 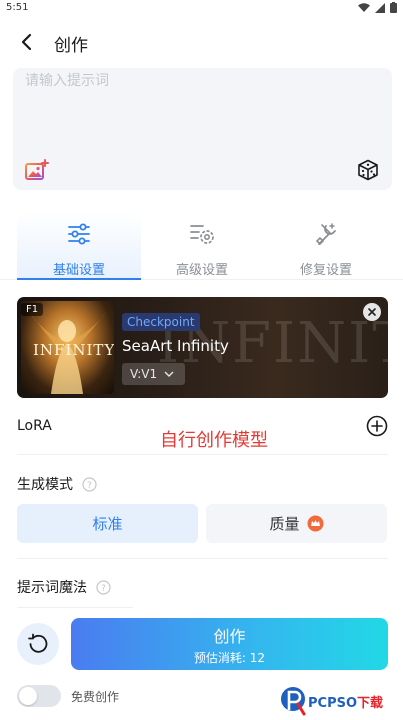 I want to click on mode-quality-button: 质量, so click(x=296, y=523).